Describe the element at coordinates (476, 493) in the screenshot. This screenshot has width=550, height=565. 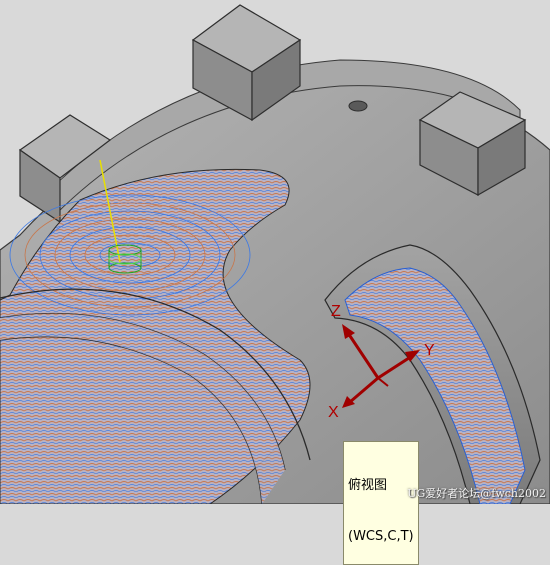
I see `watermark-text: UG爱好者论坛@fwch2002` at that location.